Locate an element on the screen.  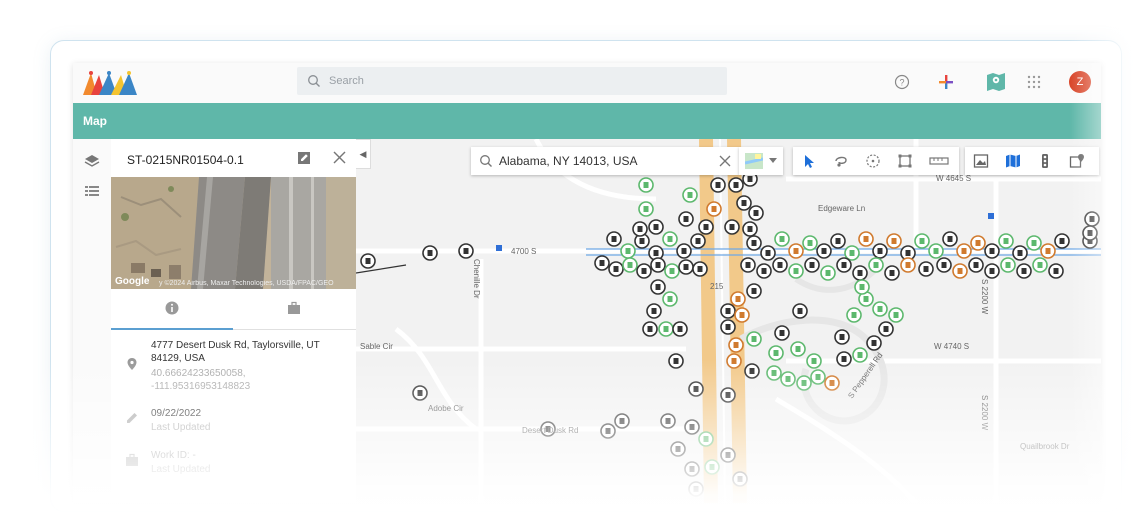
radius-select-icon is located at coordinates (873, 161).